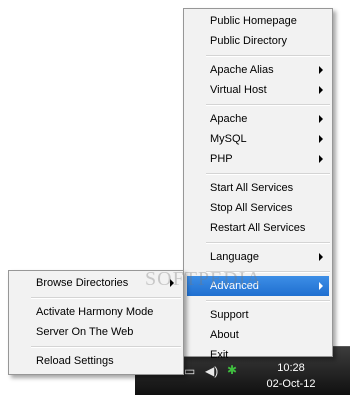  Describe the element at coordinates (258, 208) in the screenshot. I see `menu-item-stop-all-services: Stop All Services` at that location.